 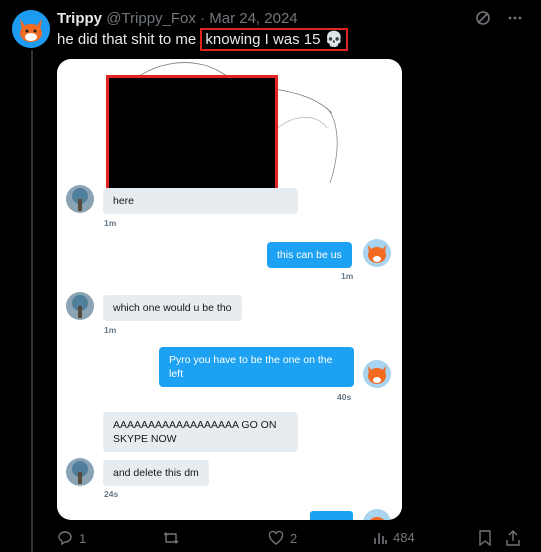 I want to click on tweet-text-plain: he did that shit to me, so click(x=129, y=39).